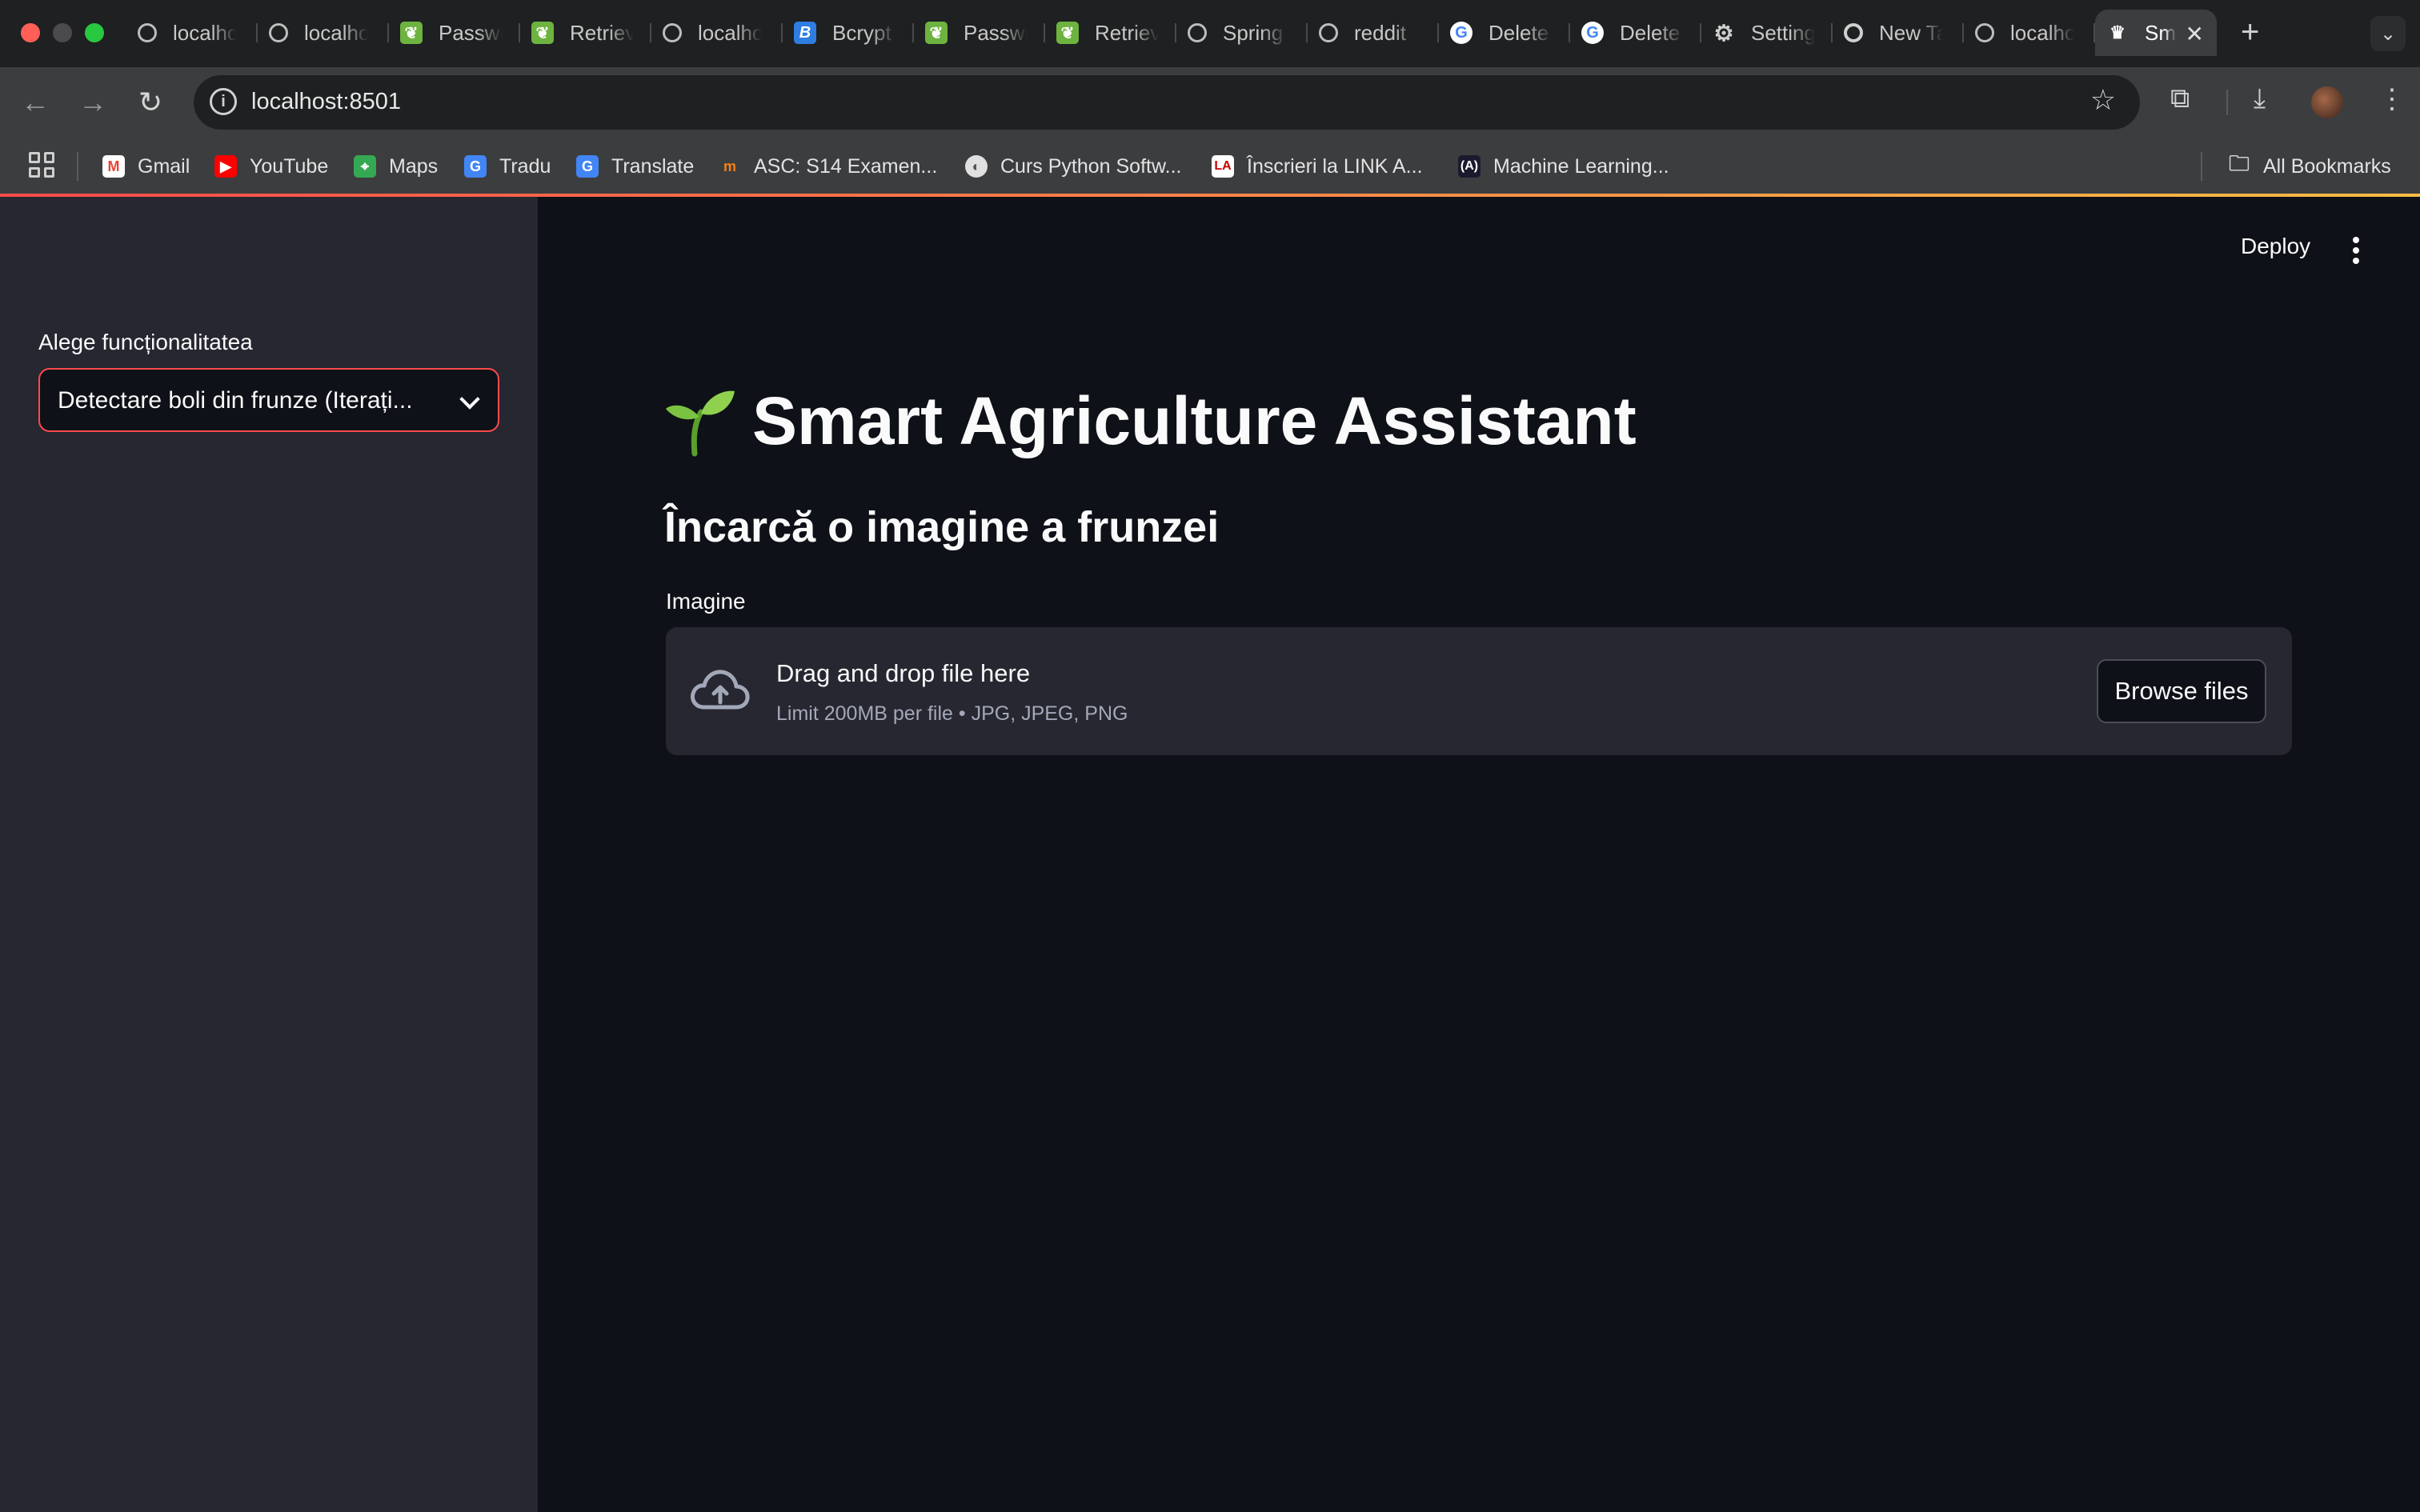  Describe the element at coordinates (942, 527) in the screenshot. I see `page-subtitle: Încarcă o imagine a frunzei` at that location.